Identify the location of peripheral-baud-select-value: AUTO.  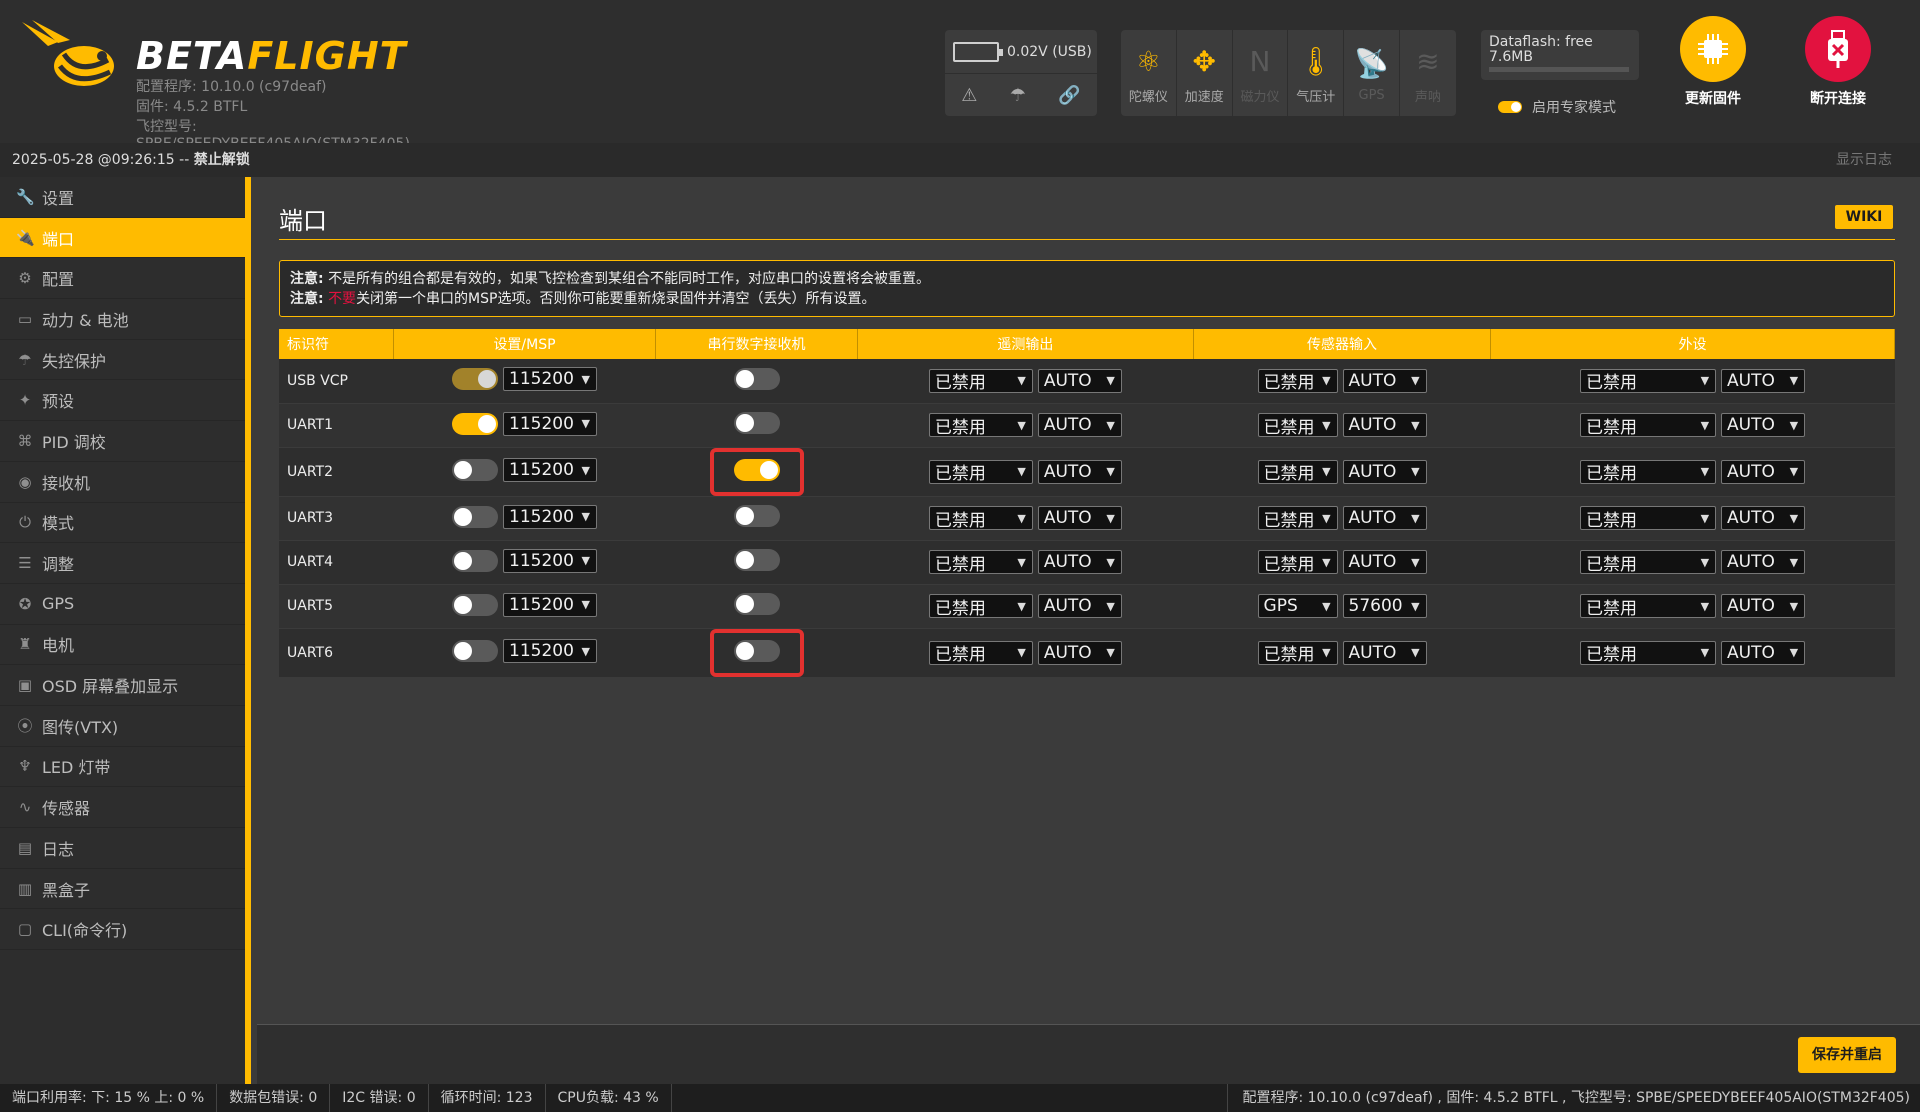
(1751, 471).